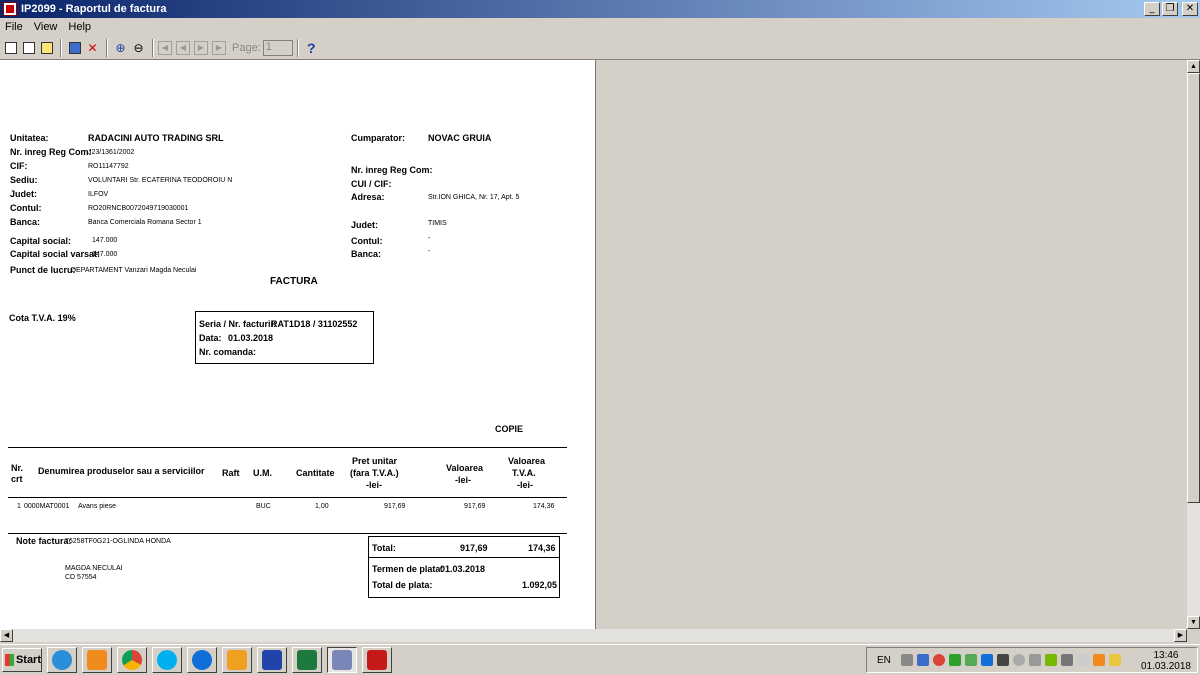  What do you see at coordinates (1114, 660) in the screenshot?
I see `message-icon` at bounding box center [1114, 660].